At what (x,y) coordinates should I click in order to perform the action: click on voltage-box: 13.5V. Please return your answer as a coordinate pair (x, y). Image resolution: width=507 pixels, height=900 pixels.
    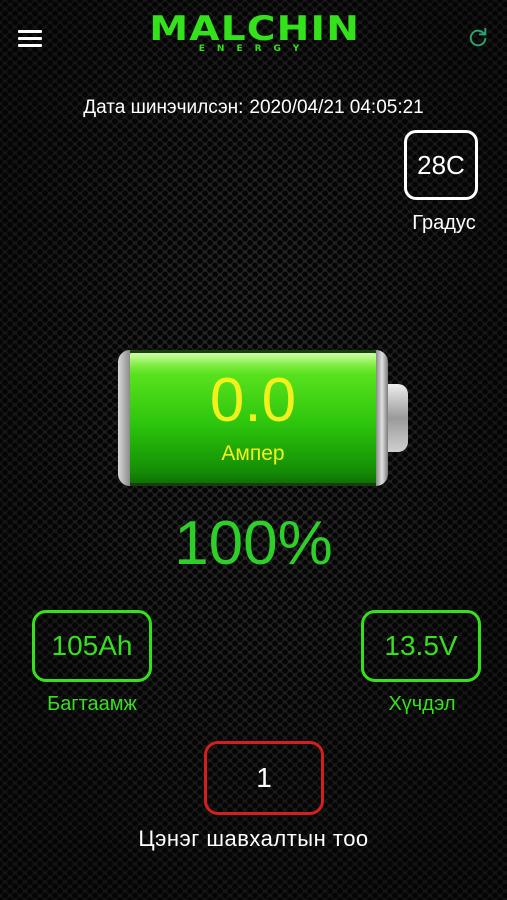
    Looking at the image, I should click on (421, 646).